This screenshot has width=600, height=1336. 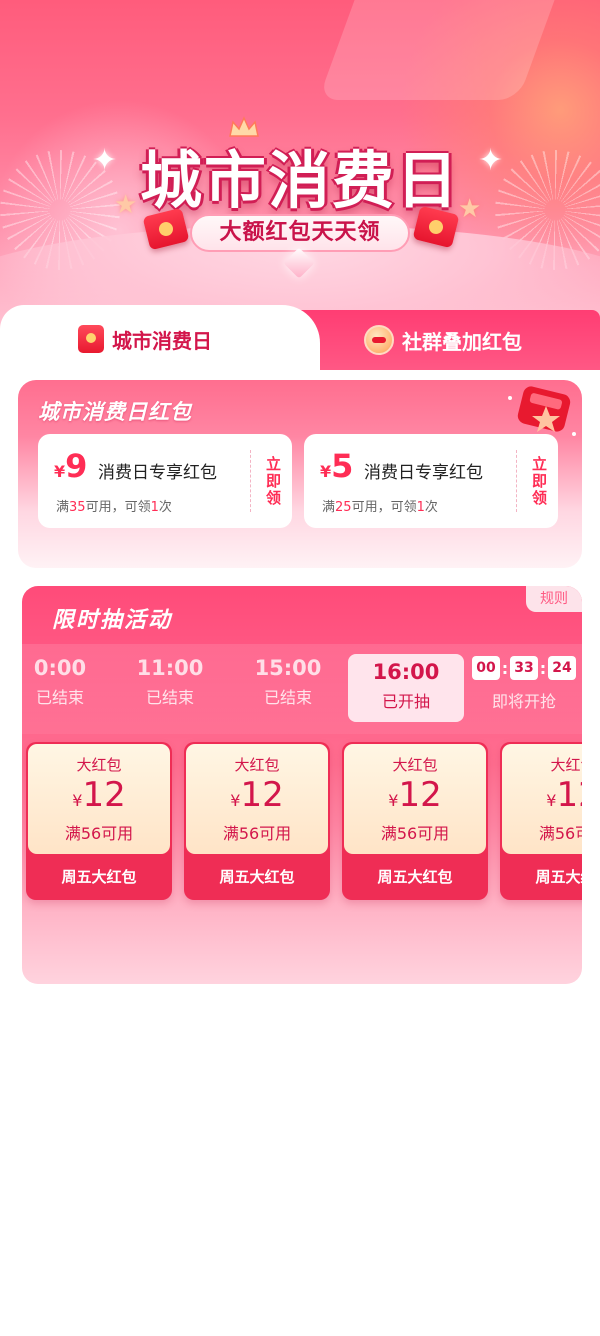 I want to click on time-slot: 15:00 已结束, so click(x=288, y=688).